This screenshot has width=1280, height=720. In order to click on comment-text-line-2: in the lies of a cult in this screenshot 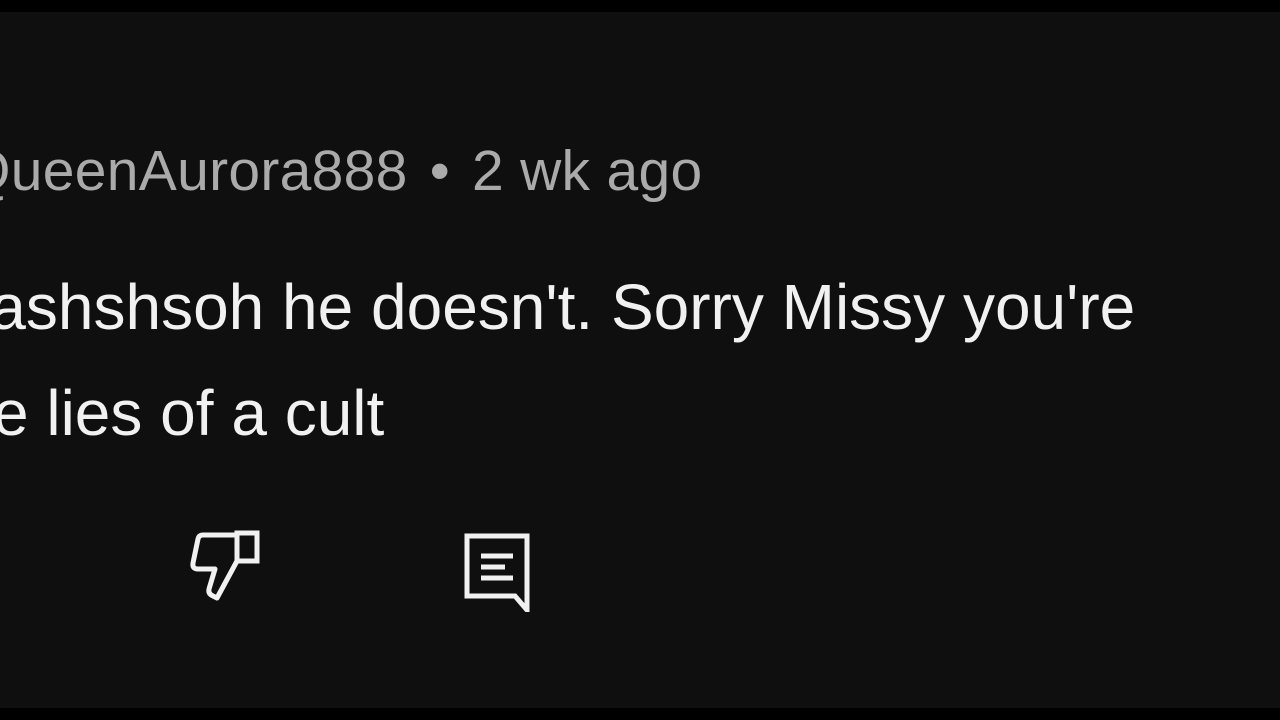, I will do `click(192, 413)`.